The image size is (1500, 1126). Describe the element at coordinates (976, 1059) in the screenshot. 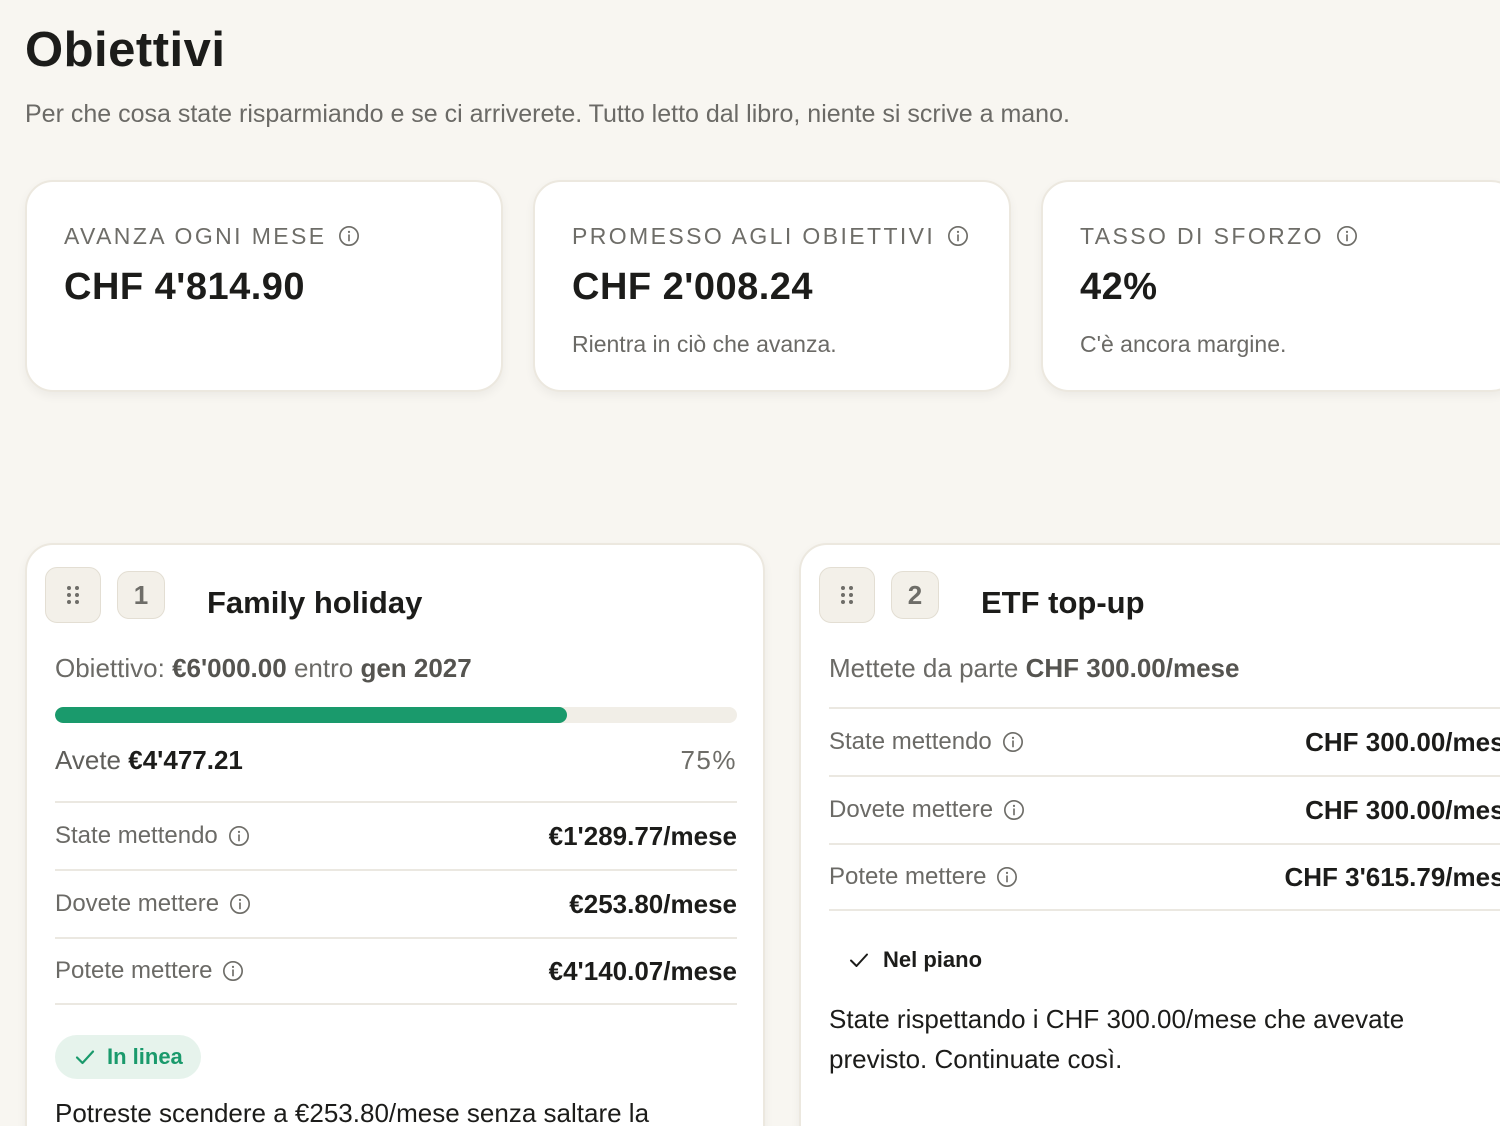

I see `goal-message-line: previsto. Continuate così.` at that location.